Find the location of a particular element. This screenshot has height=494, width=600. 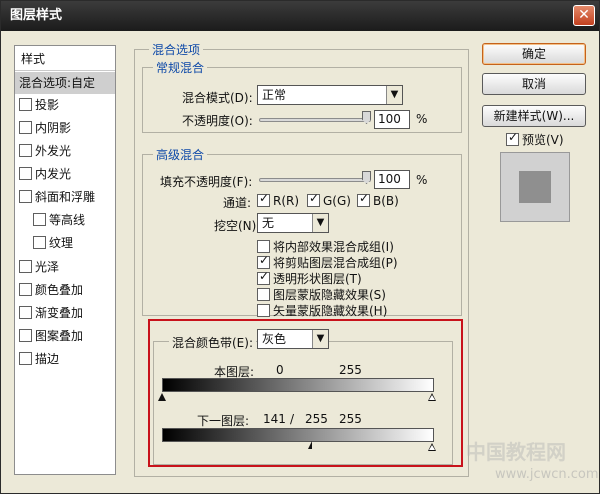

transparency-shapes-option: 透明形状图层(T) is located at coordinates (309, 278).